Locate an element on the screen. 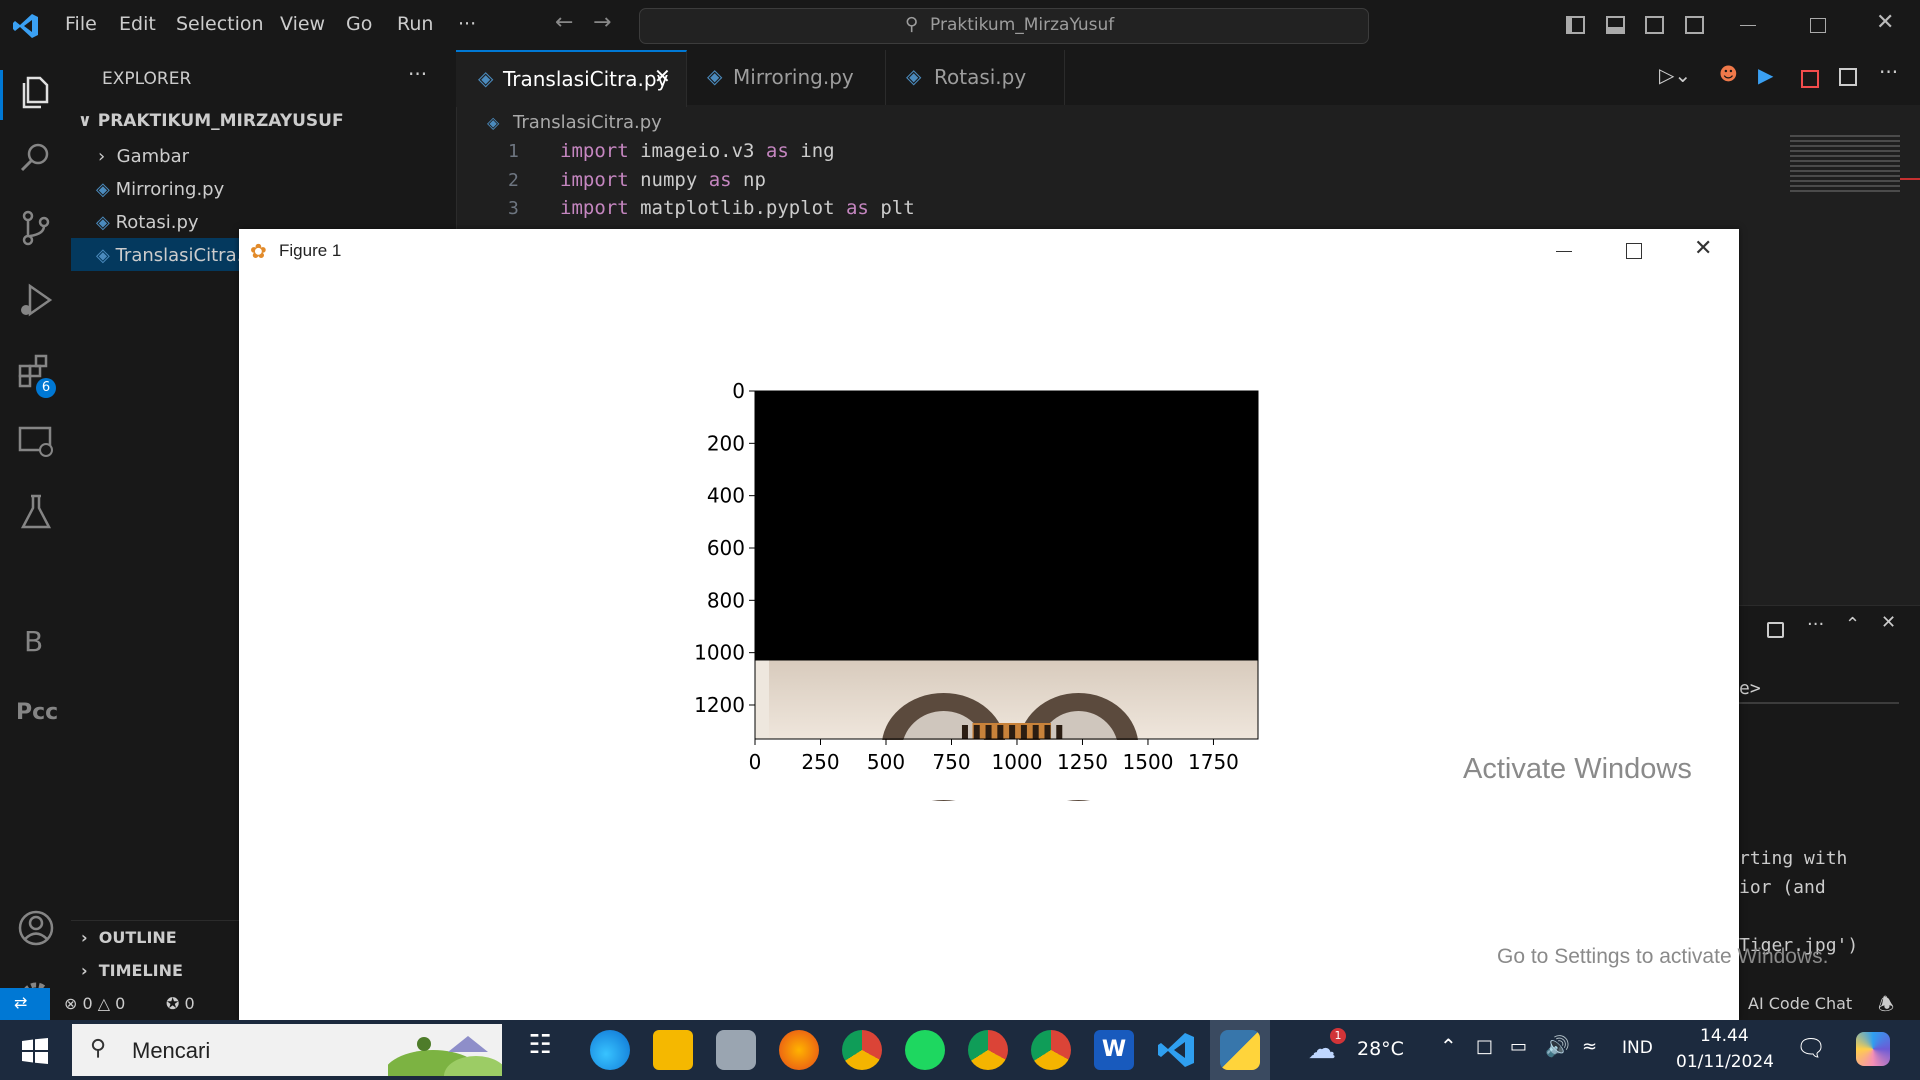  notification-center-icon: 🗨 is located at coordinates (1811, 1048).